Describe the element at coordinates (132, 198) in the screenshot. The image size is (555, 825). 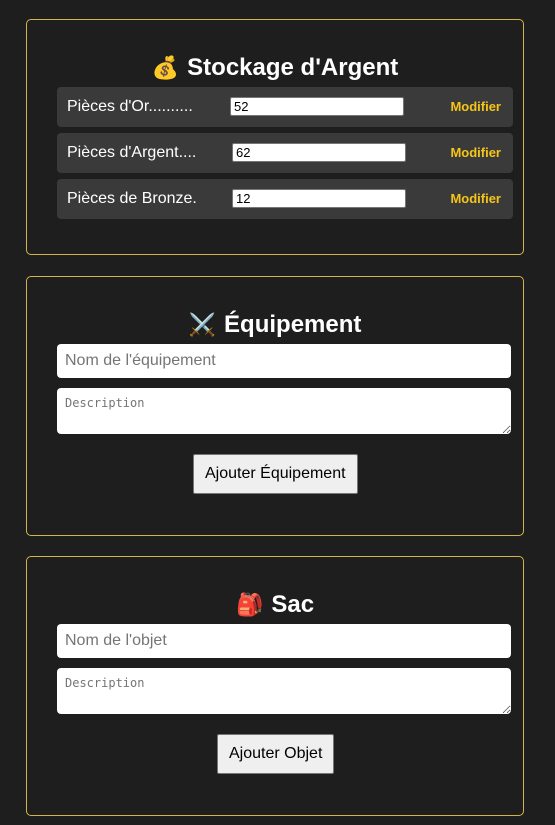
I see `bronze-coins-label: Pièces de Bronze.` at that location.